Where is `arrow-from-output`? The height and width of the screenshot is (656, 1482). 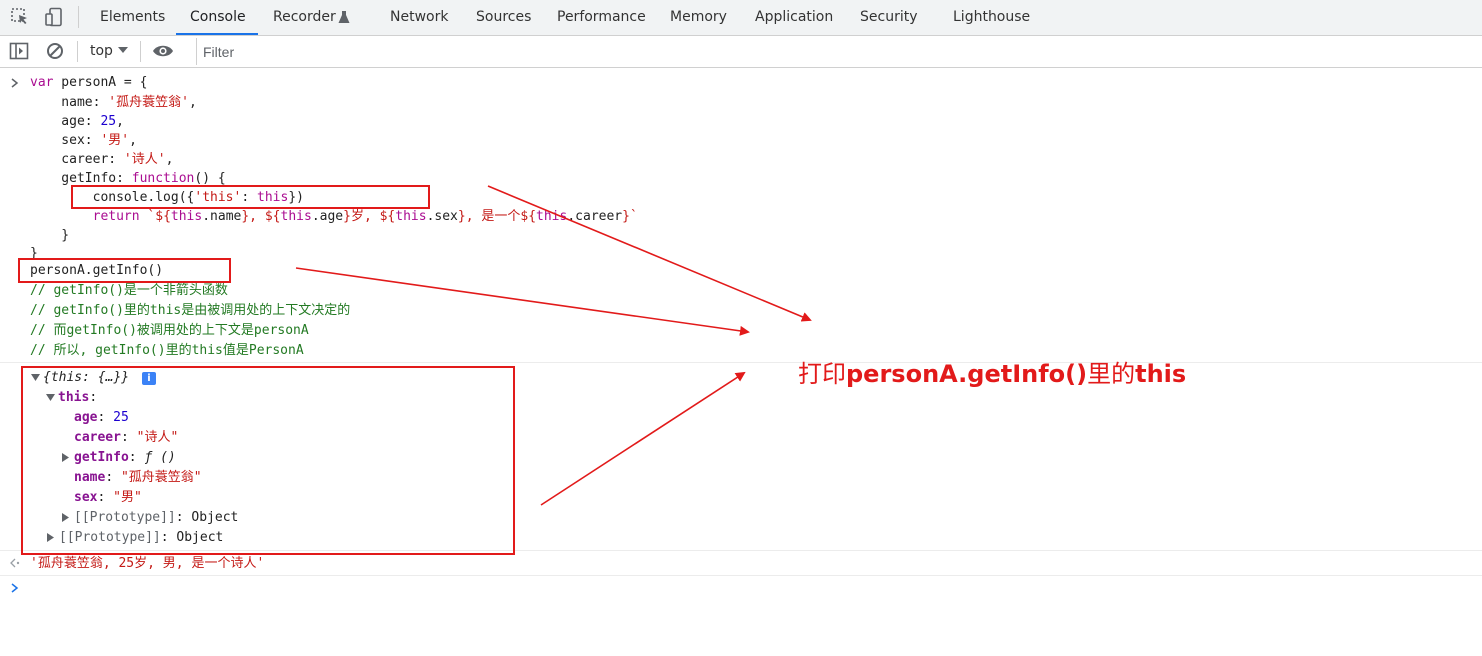 arrow-from-output is located at coordinates (643, 438).